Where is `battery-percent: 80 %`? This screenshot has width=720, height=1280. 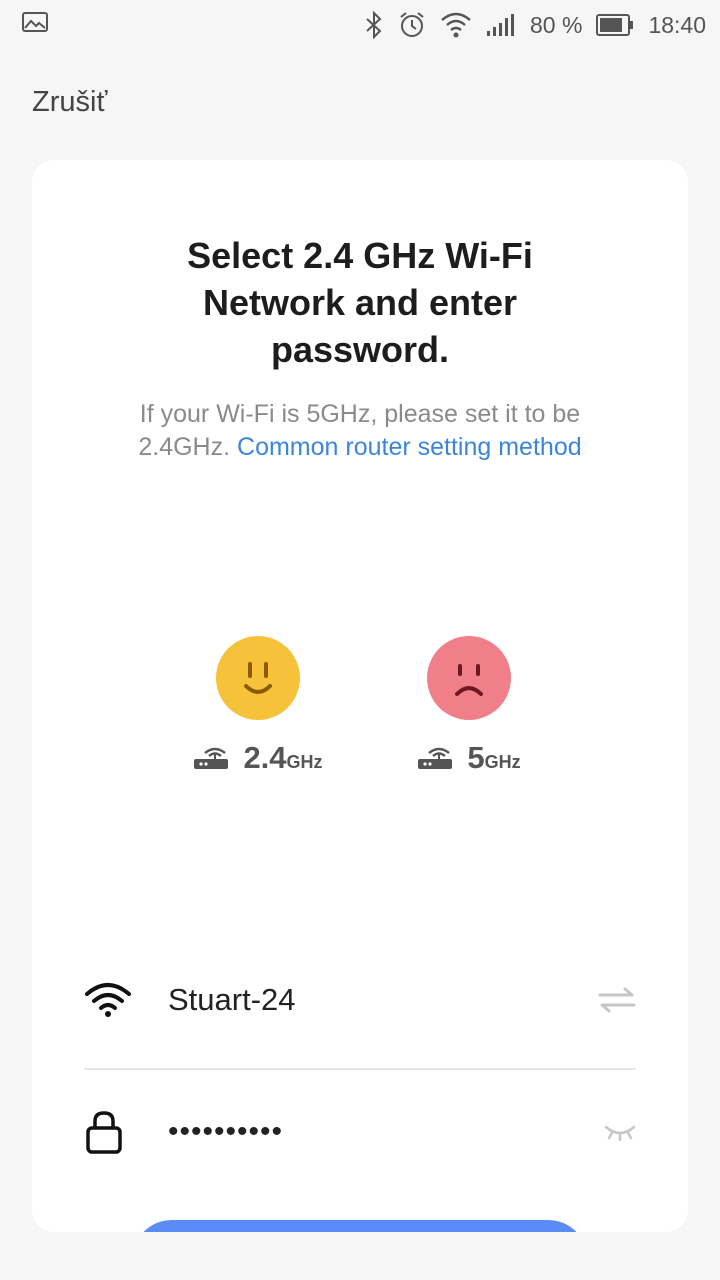 battery-percent: 80 % is located at coordinates (556, 24).